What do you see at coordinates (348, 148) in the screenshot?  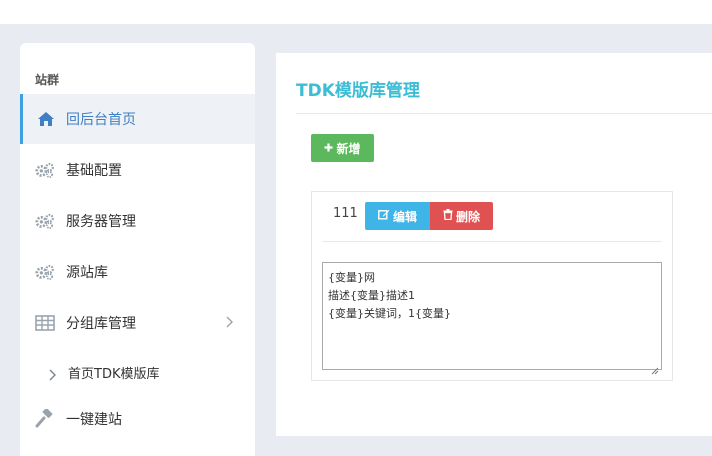 I see `add-button-label: 新增` at bounding box center [348, 148].